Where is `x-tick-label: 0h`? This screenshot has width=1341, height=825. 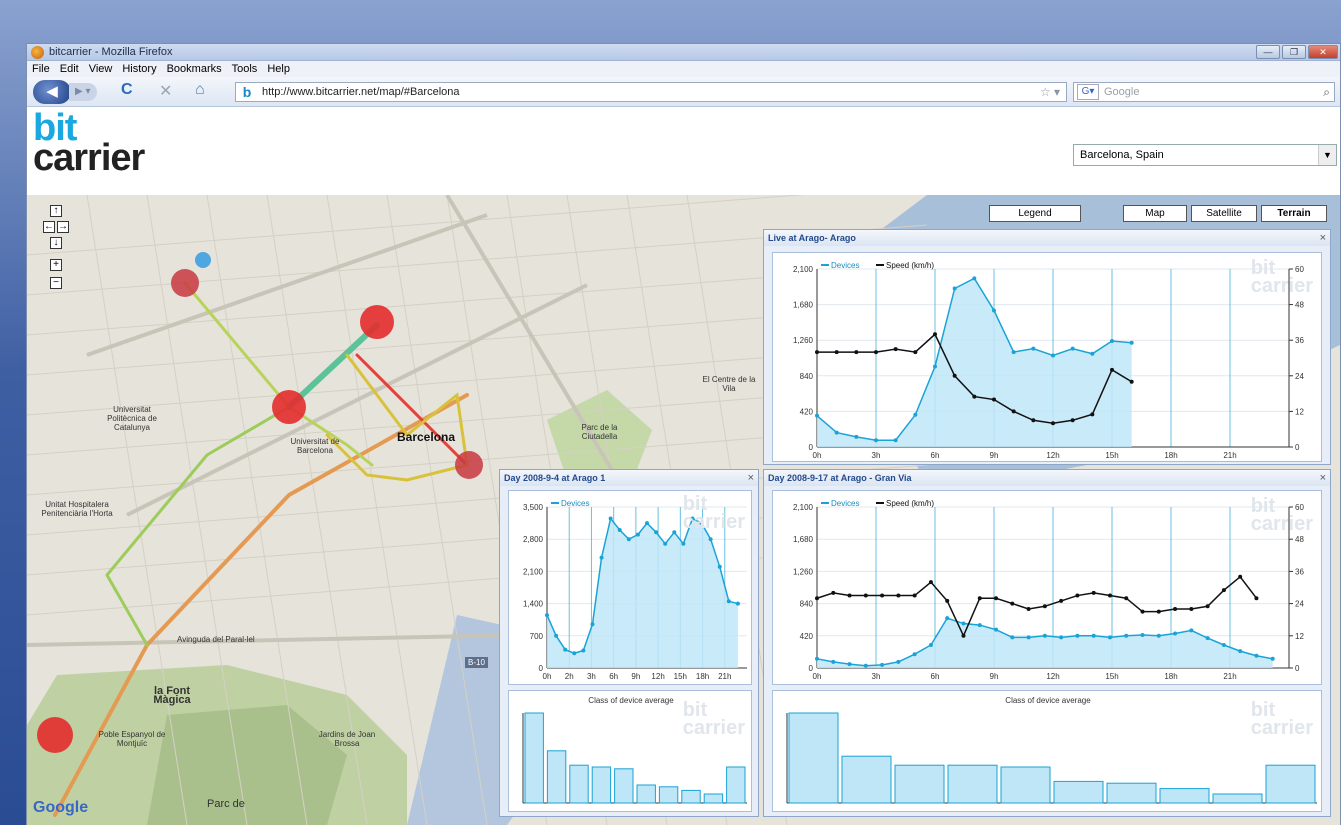
x-tick-label: 0h is located at coordinates (817, 455).